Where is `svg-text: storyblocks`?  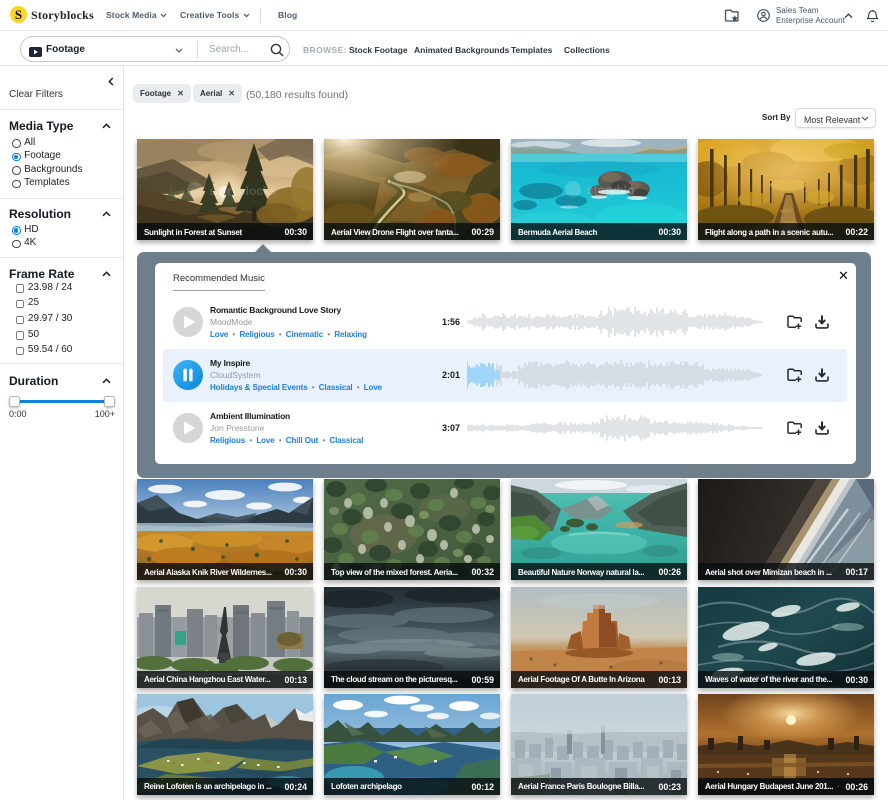 svg-text: storyblocks is located at coordinates (243, 191).